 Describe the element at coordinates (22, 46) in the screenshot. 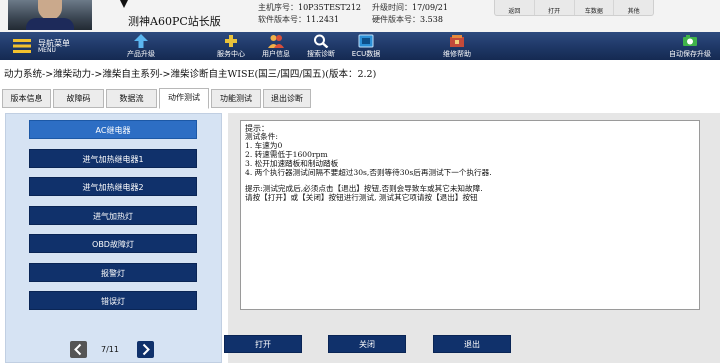

I see `nav-menu-icon` at that location.